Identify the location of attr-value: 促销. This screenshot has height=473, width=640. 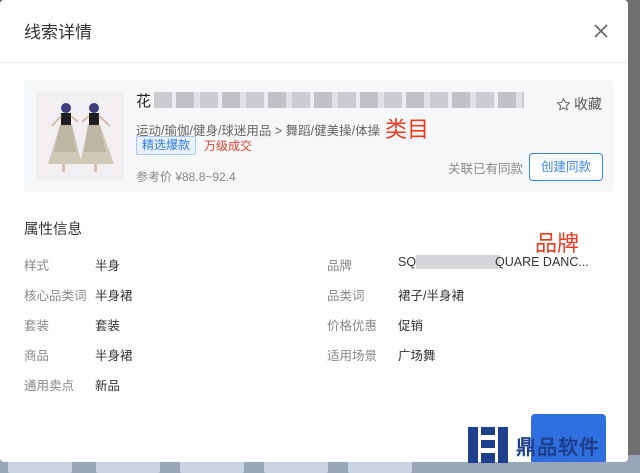
(411, 326).